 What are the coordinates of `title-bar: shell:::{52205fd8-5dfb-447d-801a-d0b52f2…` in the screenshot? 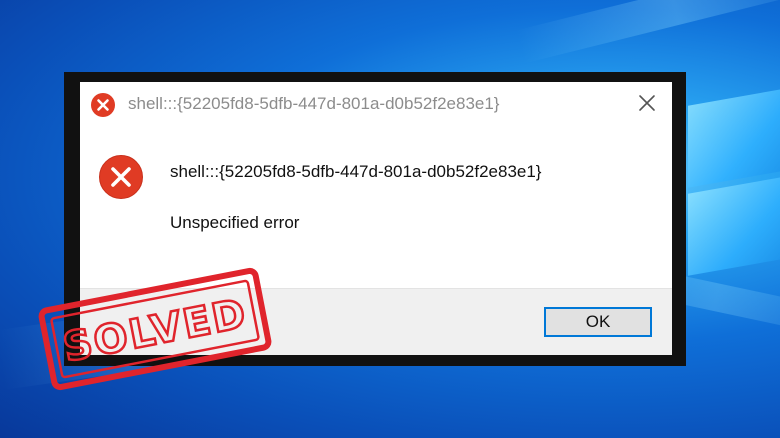 It's located at (376, 104).